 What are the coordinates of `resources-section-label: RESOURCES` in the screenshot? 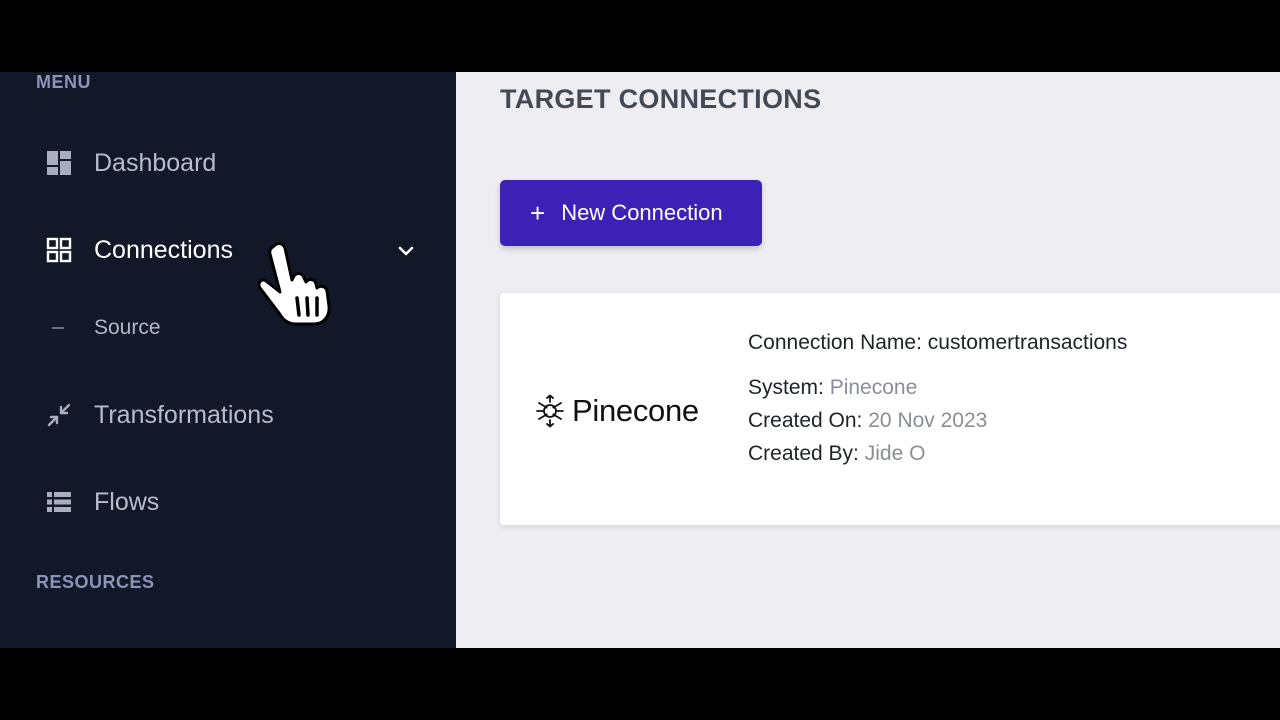 It's located at (95, 582).